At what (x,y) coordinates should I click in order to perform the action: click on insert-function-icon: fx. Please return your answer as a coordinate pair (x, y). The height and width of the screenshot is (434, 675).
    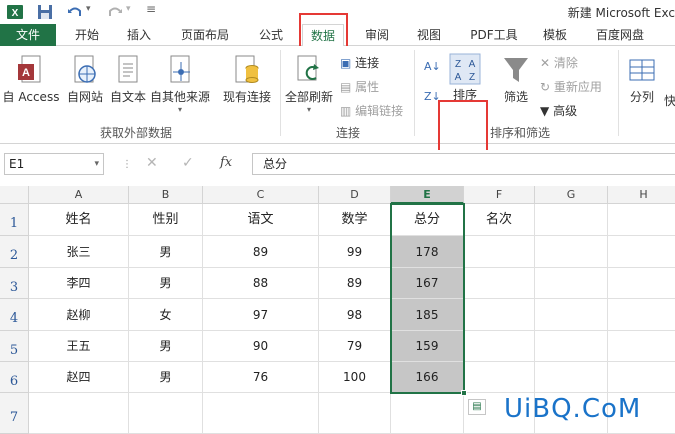
    Looking at the image, I should click on (226, 162).